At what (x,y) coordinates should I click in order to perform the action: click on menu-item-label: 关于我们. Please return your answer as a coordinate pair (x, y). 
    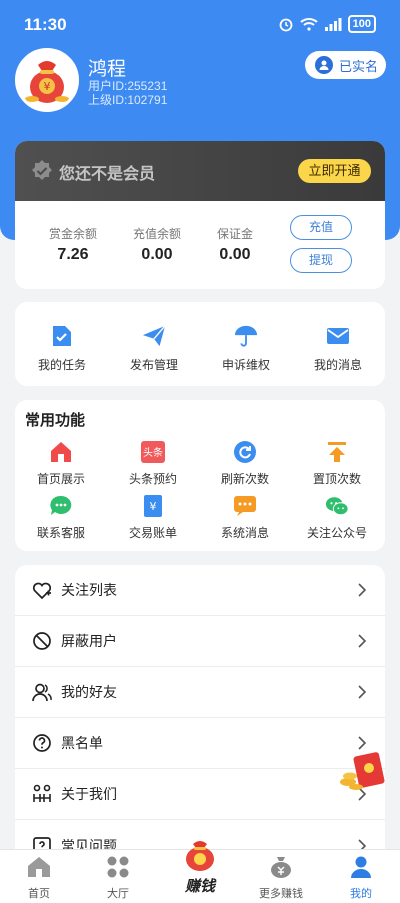
    Looking at the image, I should click on (89, 794).